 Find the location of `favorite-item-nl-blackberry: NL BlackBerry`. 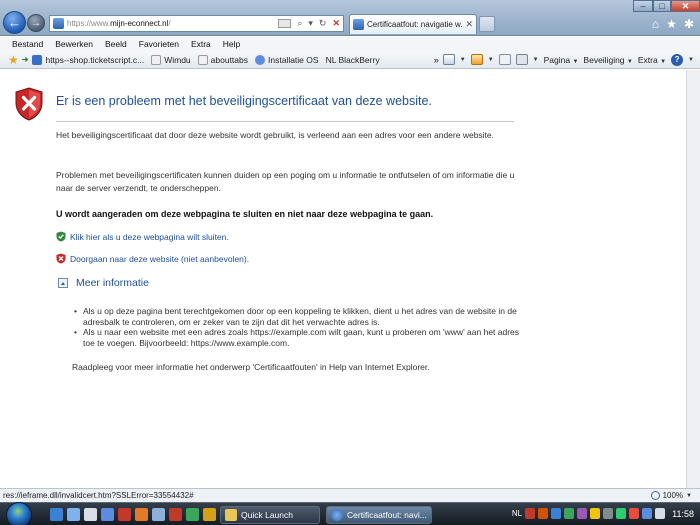

favorite-item-nl-blackberry: NL BlackBerry is located at coordinates (353, 60).